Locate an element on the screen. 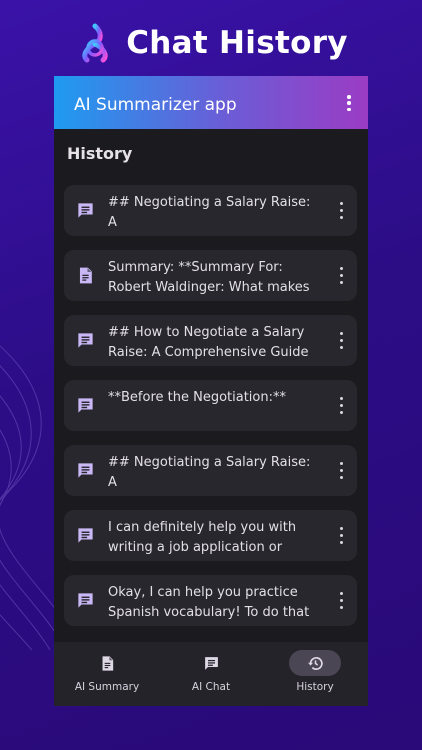 This screenshot has width=422, height=750. nav-label: History is located at coordinates (315, 687).